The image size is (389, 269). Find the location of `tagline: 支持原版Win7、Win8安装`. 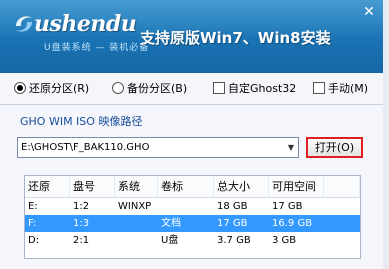

tagline: 支持原版Win7、Win8安装 is located at coordinates (235, 38).